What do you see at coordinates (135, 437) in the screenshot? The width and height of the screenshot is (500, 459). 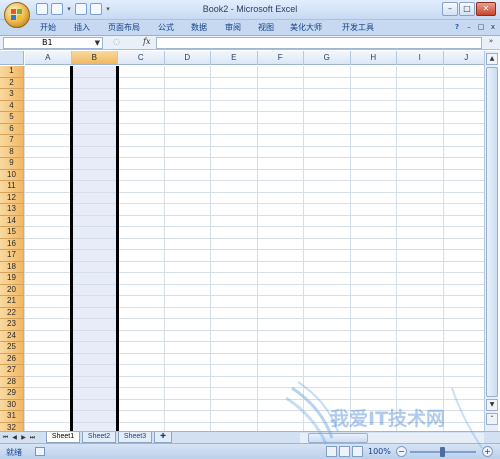 I see `sheet-tab-sheet3: Sheet3` at bounding box center [135, 437].